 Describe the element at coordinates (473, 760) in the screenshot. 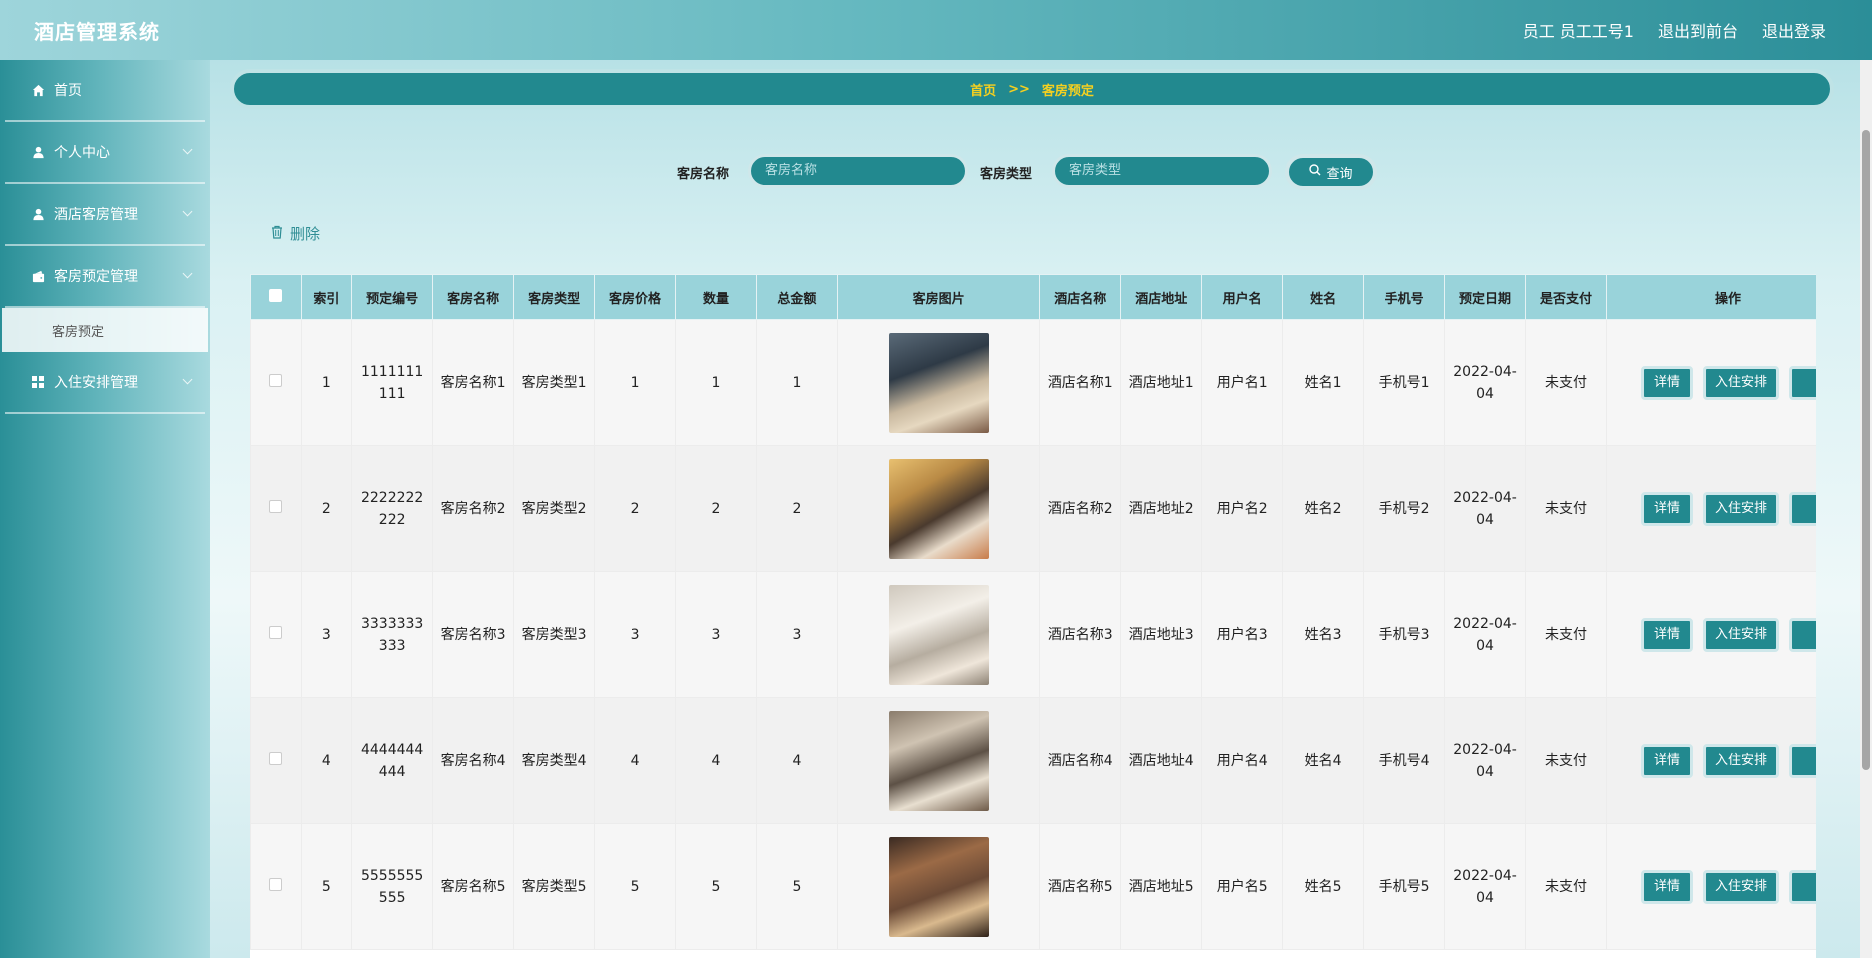

I see `cell-room-name: 客房名称4` at that location.